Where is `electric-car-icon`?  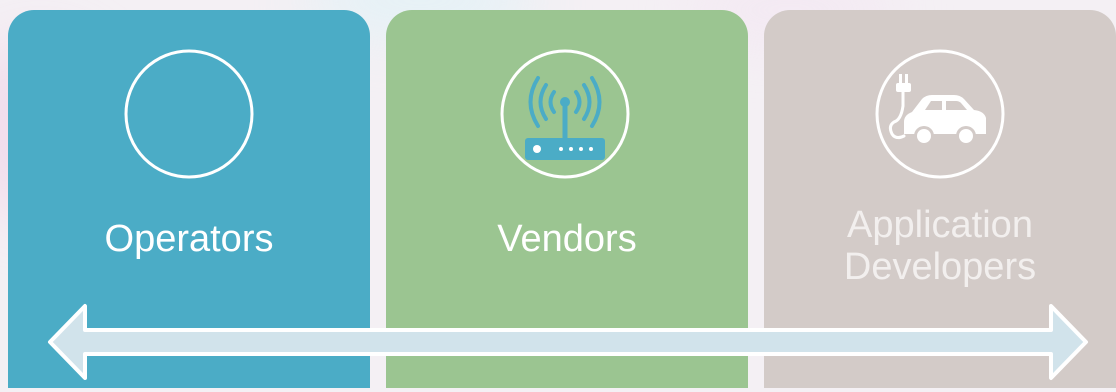
electric-car-icon is located at coordinates (940, 114).